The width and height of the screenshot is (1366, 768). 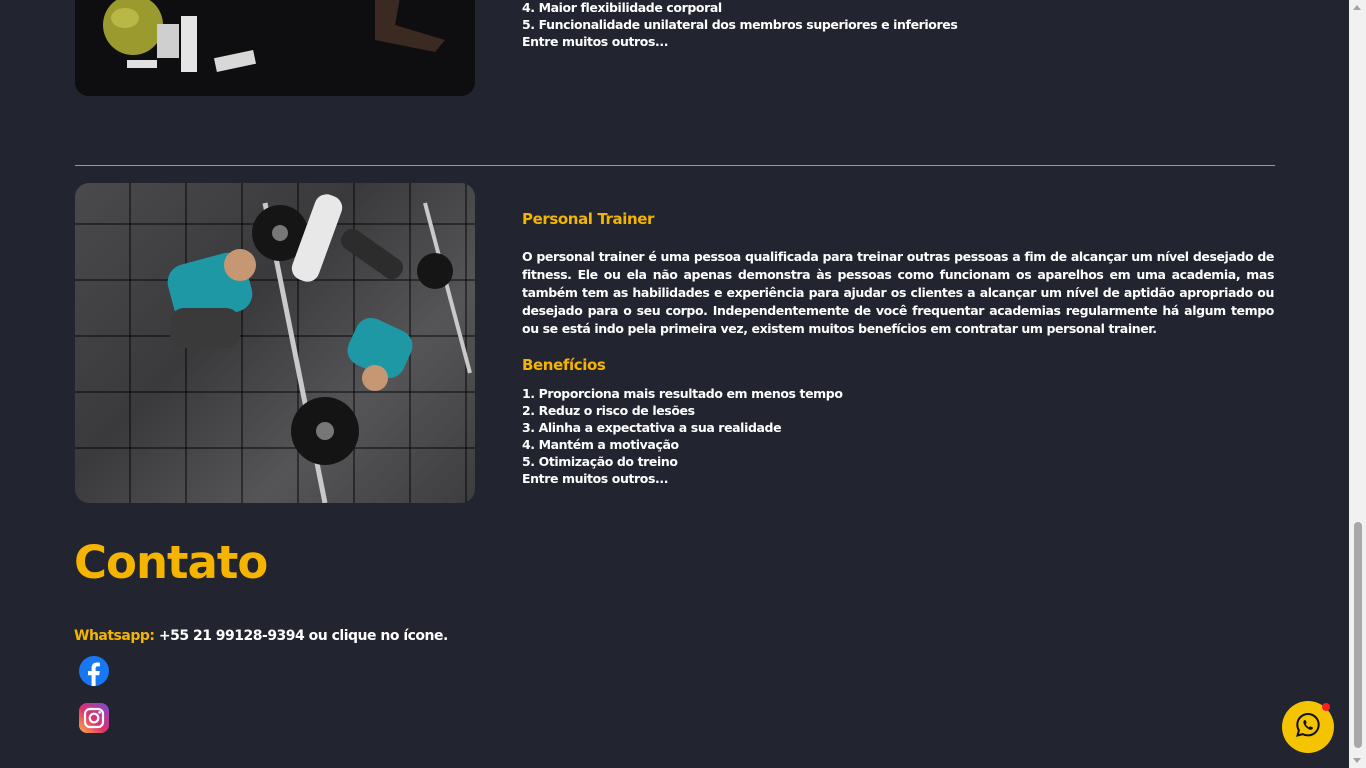 I want to click on gym-equipment-image, so click(x=275, y=48).